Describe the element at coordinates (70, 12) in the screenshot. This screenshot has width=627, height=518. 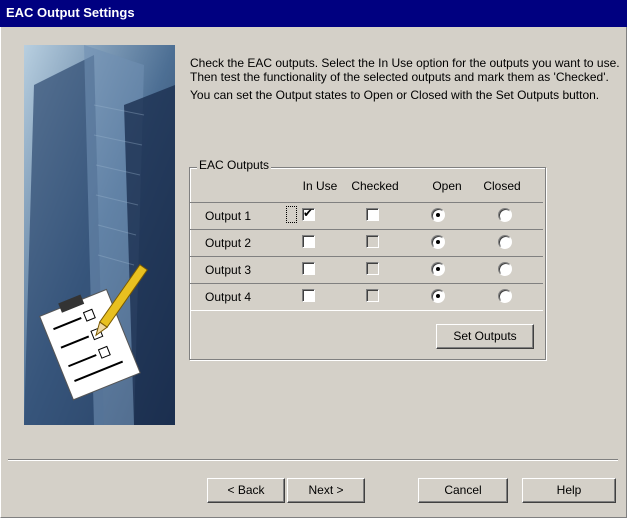
I see `window-title: EAC Output Settings` at that location.